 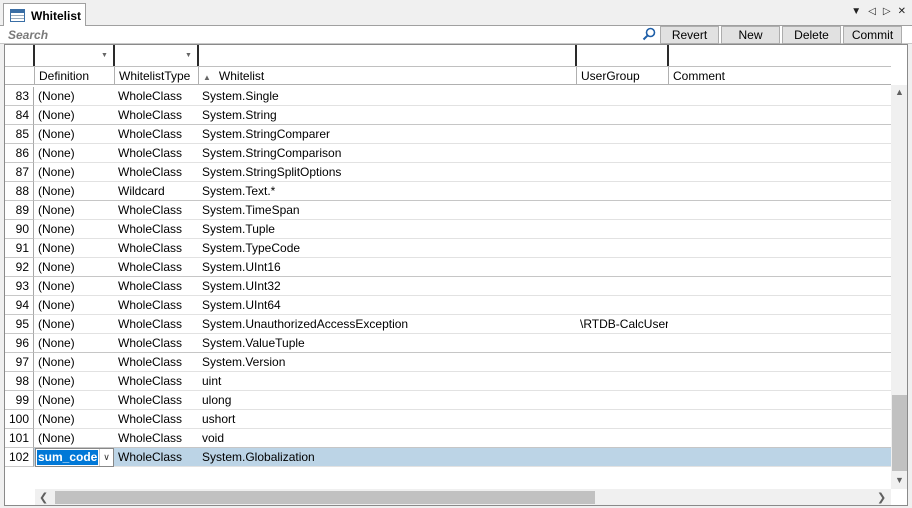 I want to click on row-number: 85, so click(x=19, y=134).